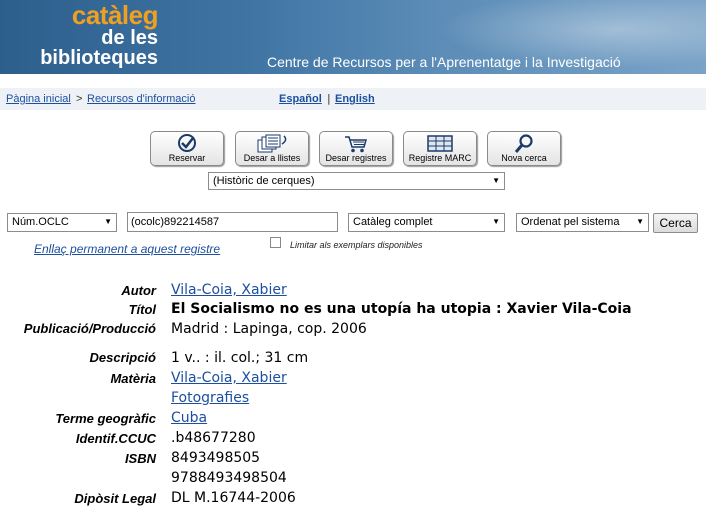 This screenshot has width=706, height=530. Describe the element at coordinates (189, 418) in the screenshot. I see `geographic-term-link: Cuba` at that location.